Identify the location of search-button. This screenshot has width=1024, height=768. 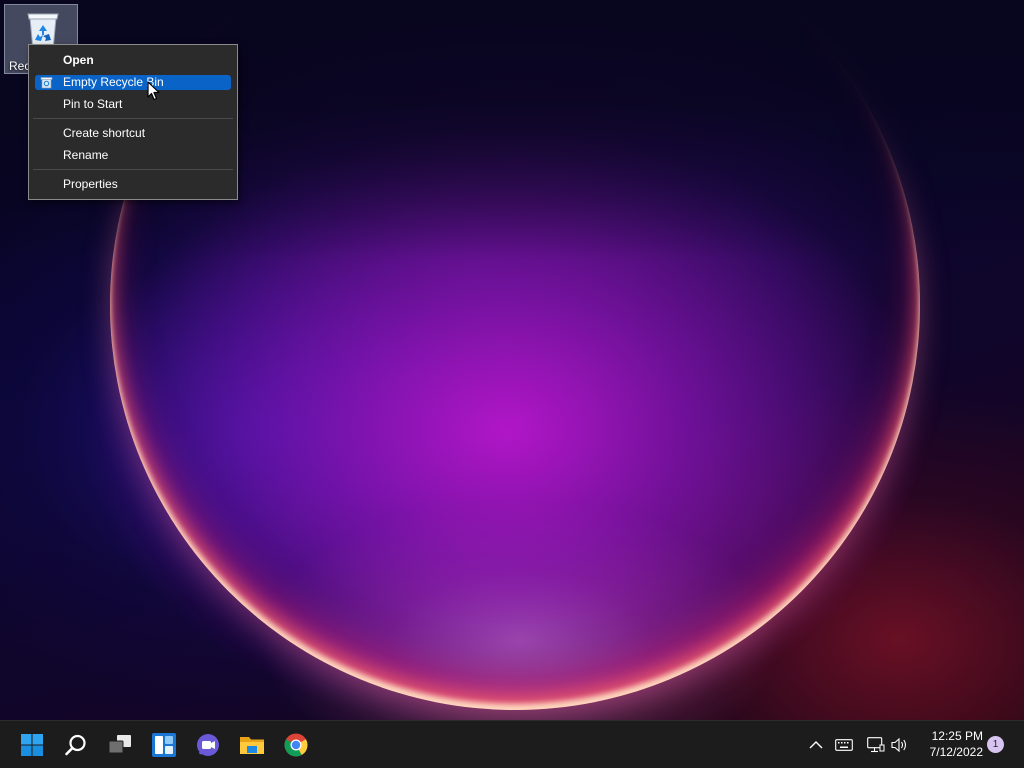
(76, 745).